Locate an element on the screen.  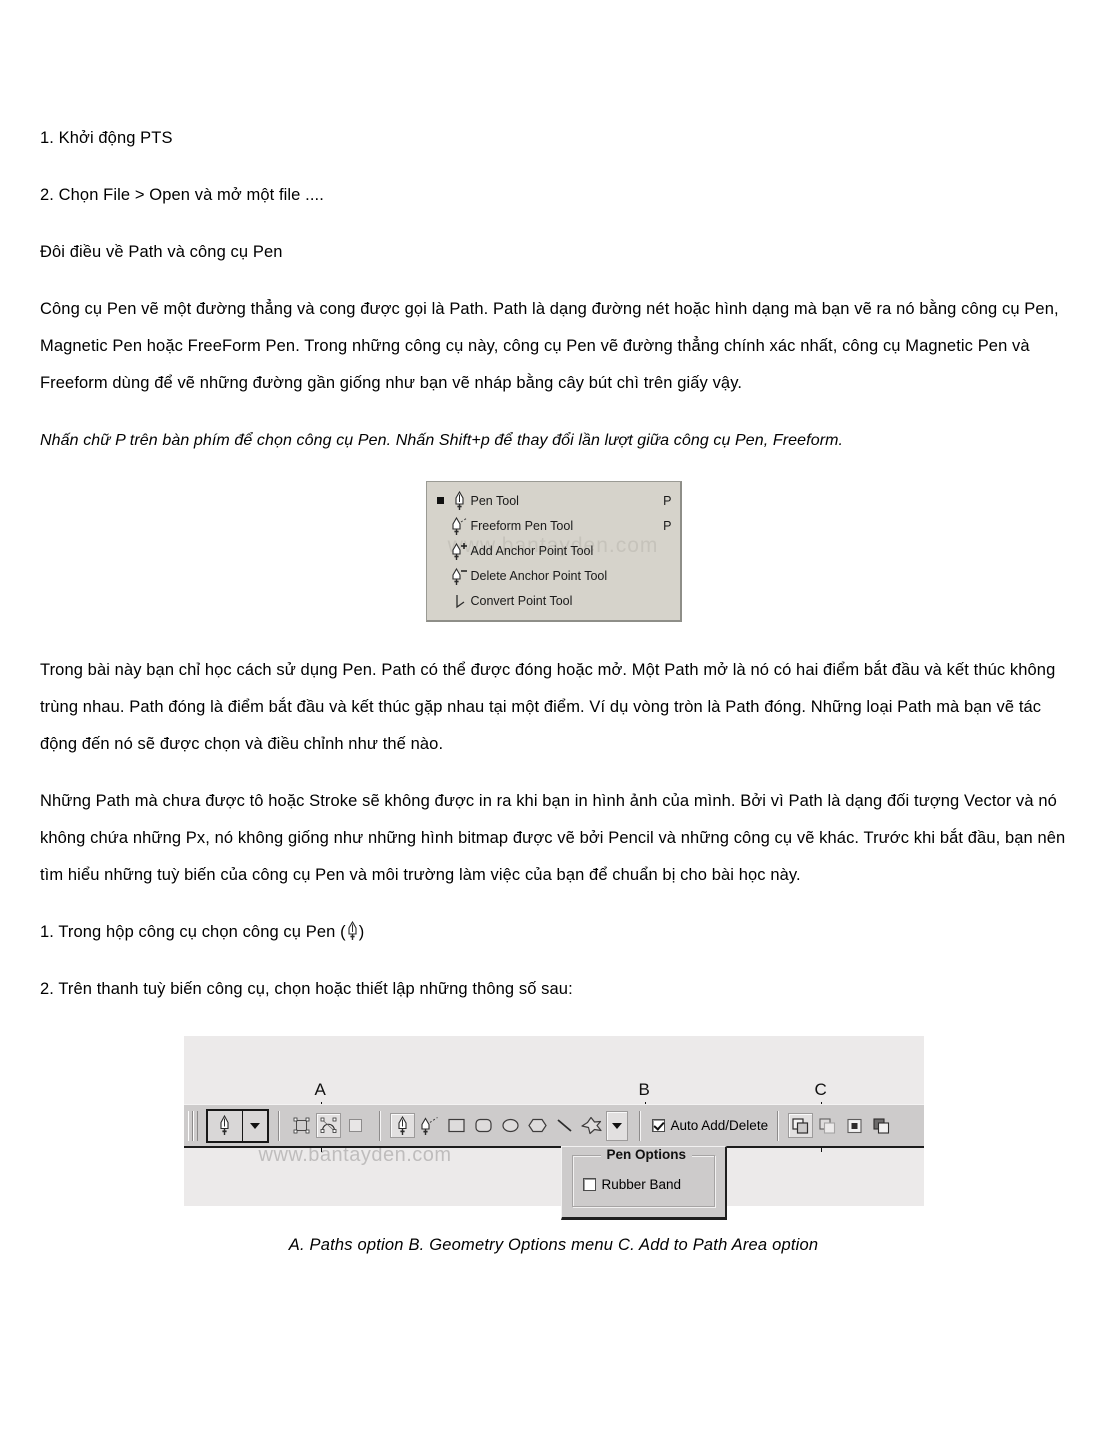
rounded-rectangle-tool-button is located at coordinates (483, 1125).